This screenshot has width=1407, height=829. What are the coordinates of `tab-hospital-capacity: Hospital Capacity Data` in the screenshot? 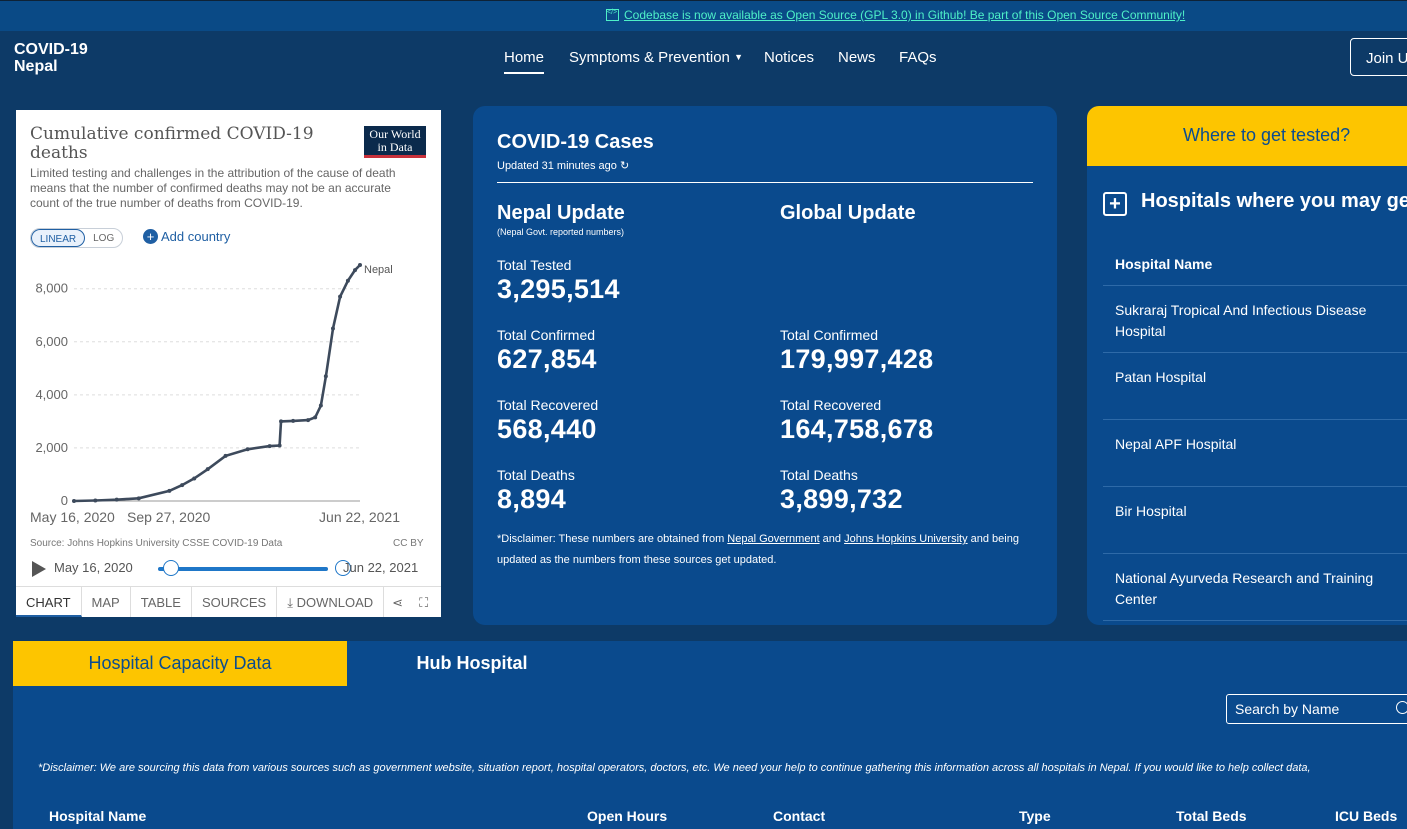 It's located at (180, 663).